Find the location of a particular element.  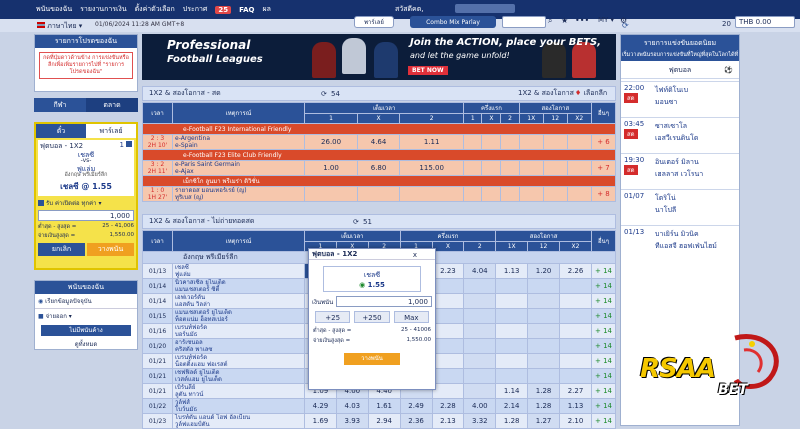

event-cell: นิวคาสเซิ่ล ยูไนเต็ด แมนเชสเตอร์ ซิตี้ is located at coordinates (238, 286).